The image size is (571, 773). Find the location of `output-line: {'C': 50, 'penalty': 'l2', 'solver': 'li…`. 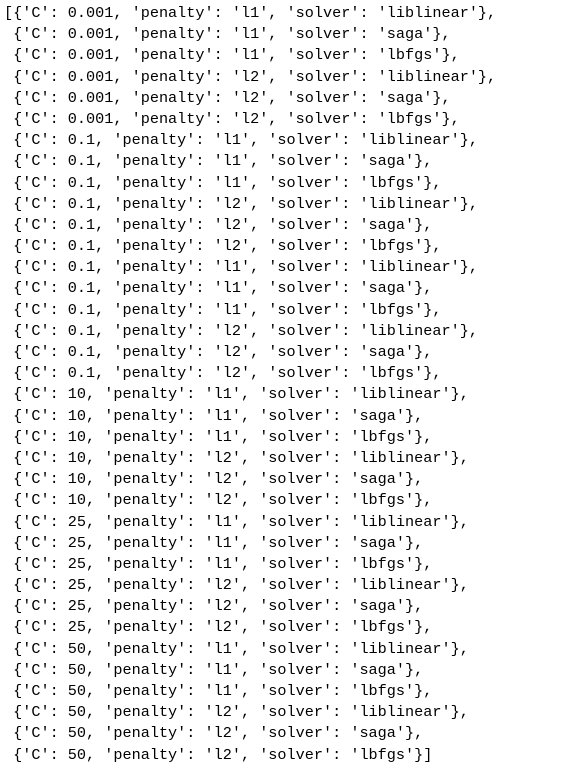

output-line: {'C': 50, 'penalty': 'l2', 'solver': 'li… is located at coordinates (236, 712).